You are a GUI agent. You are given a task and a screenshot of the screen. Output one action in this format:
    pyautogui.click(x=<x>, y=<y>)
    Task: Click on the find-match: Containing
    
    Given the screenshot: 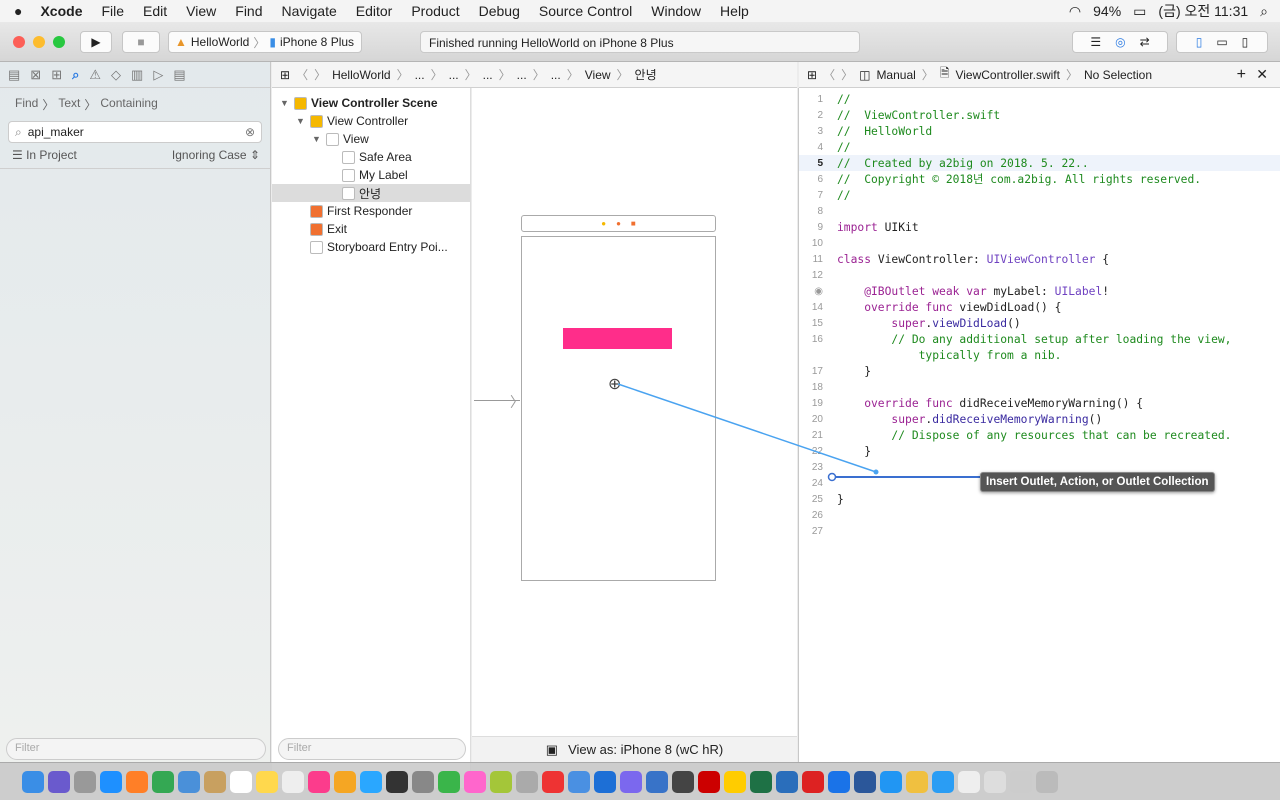 What is the action you would take?
    pyautogui.click(x=128, y=104)
    